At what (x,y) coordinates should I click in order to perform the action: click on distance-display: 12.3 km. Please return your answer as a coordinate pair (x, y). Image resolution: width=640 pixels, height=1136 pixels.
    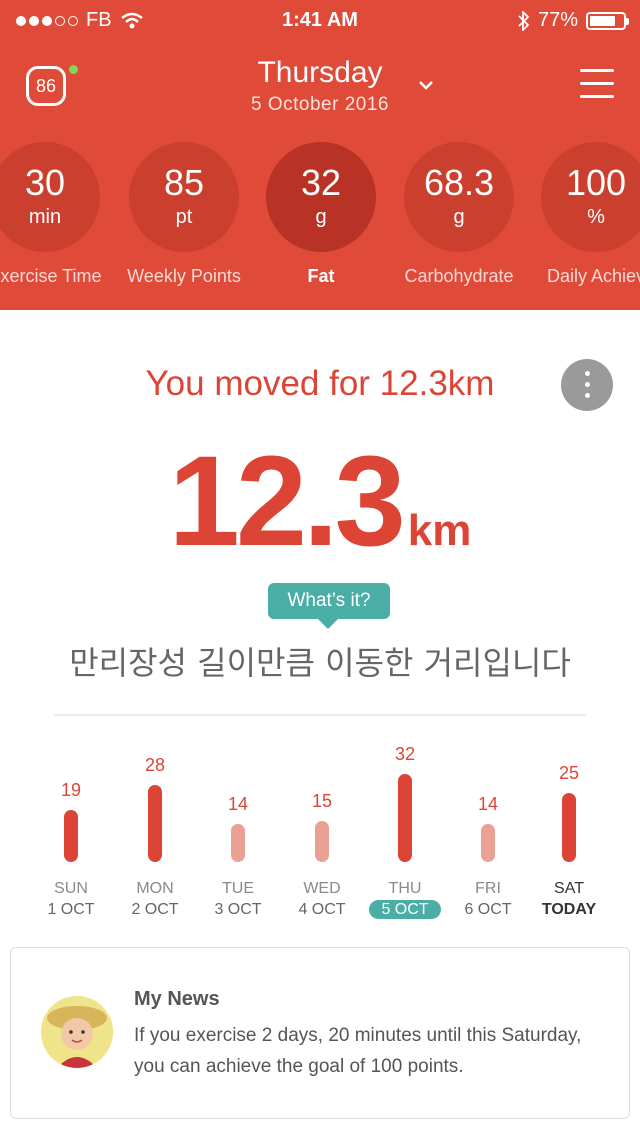
    Looking at the image, I should click on (320, 501).